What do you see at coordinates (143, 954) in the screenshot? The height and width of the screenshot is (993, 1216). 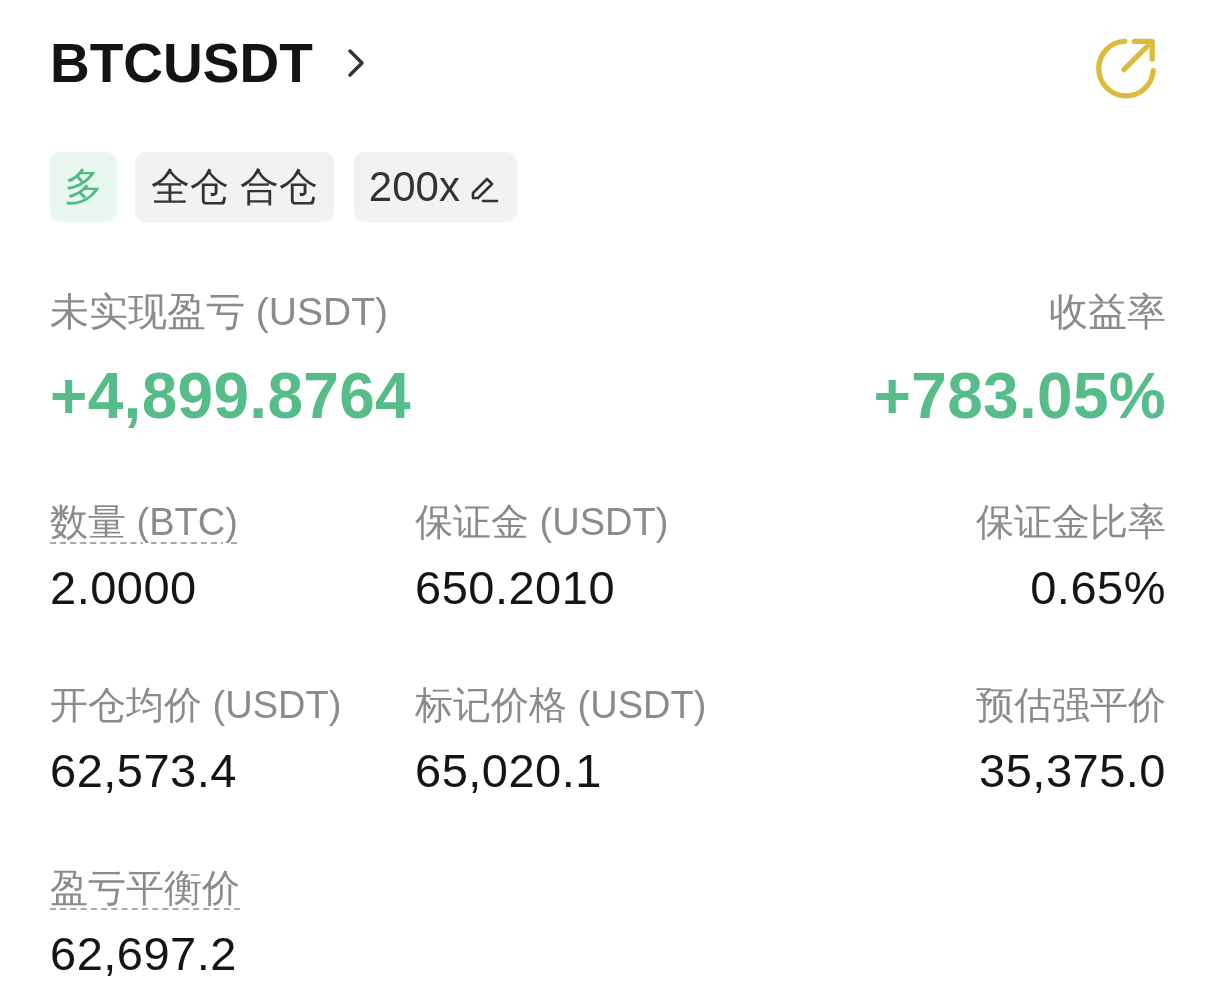 I see `field-value: 62,697.2` at bounding box center [143, 954].